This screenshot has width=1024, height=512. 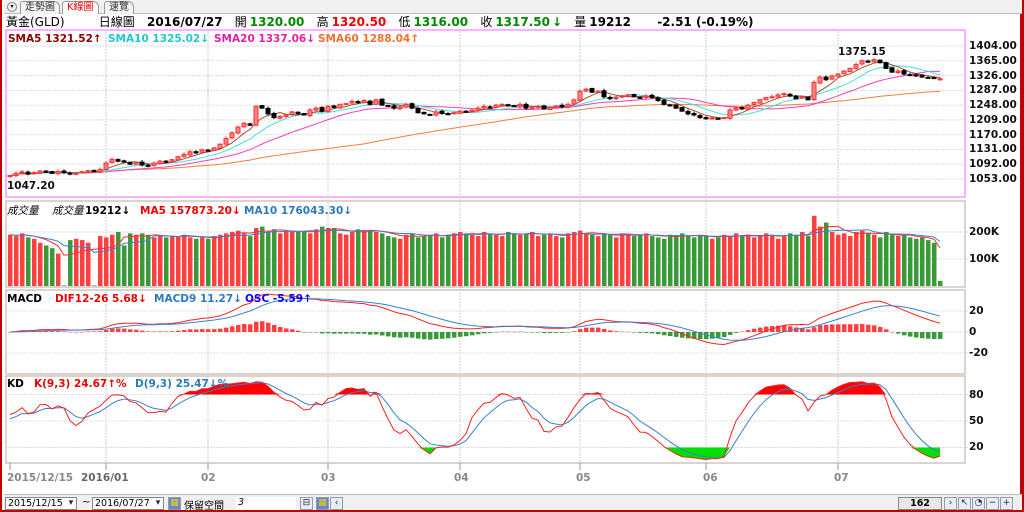 I want to click on k-legend: K(9,3) 24.67↑%, so click(x=80, y=384).